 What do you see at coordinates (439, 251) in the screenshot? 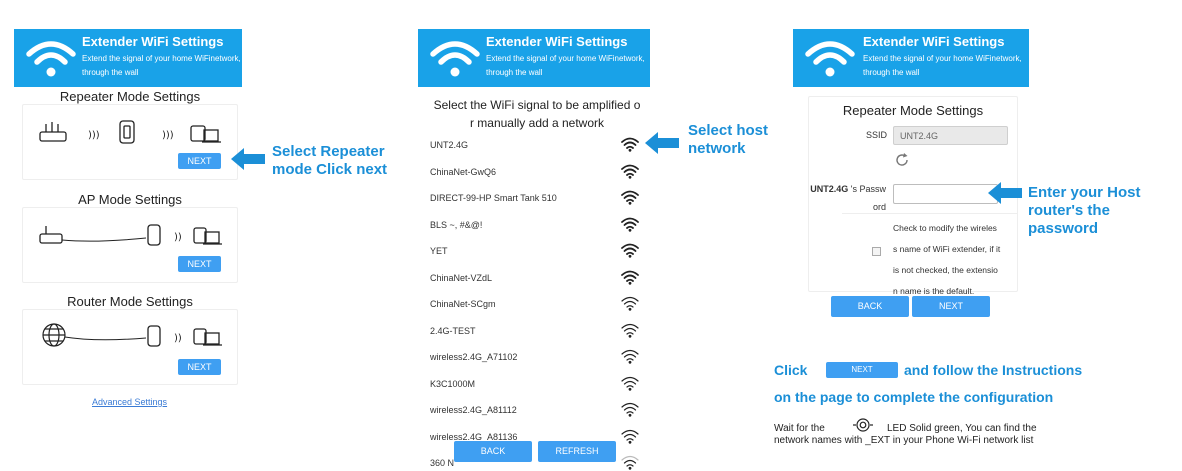
I see `network-name: YET` at bounding box center [439, 251].